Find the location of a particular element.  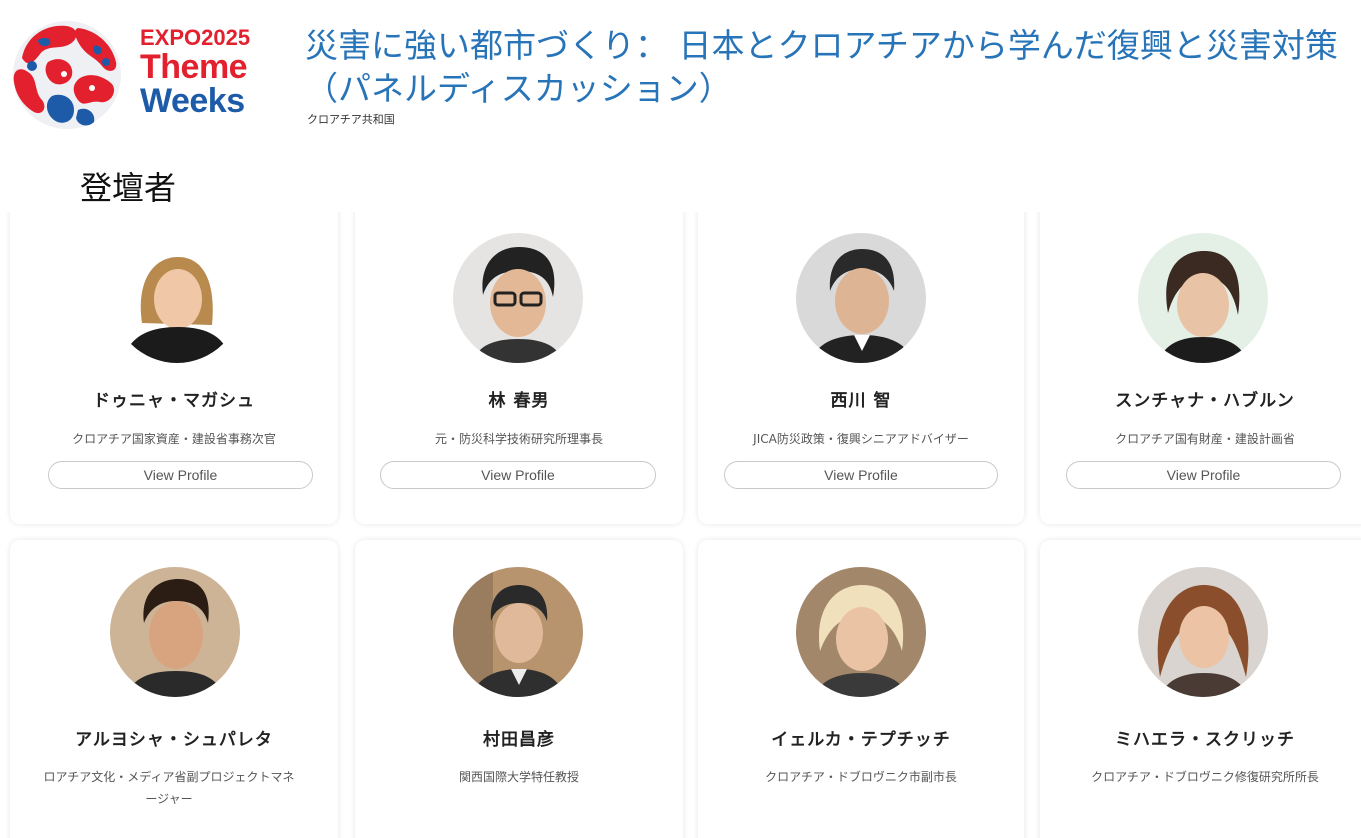

expo-logo-wordmark: EXPO2025 Theme Weeks is located at coordinates (210, 72).